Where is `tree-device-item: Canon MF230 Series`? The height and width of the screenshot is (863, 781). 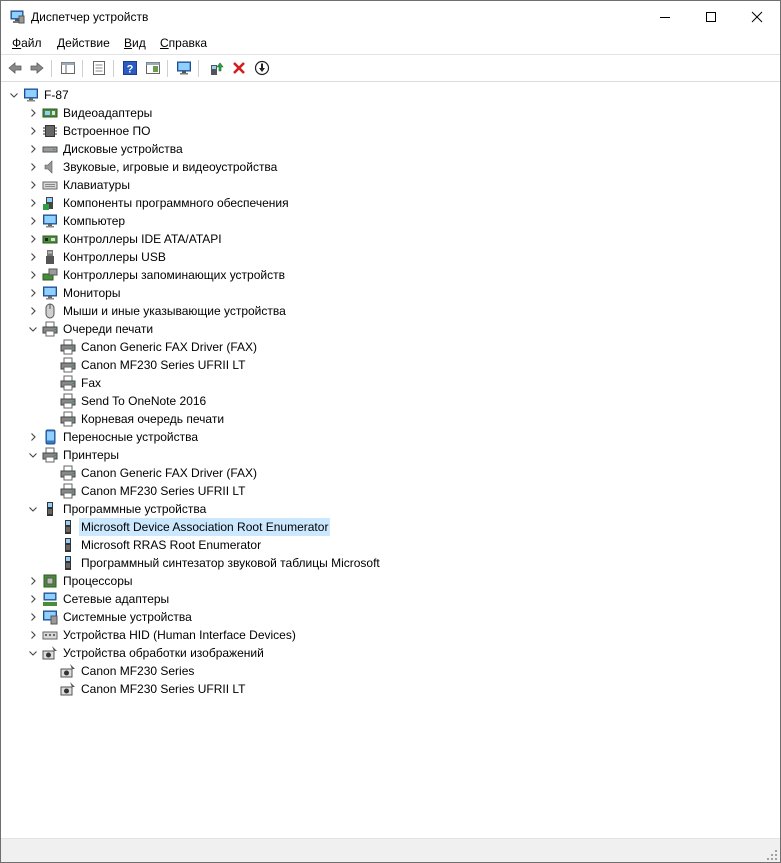 tree-device-item: Canon MF230 Series is located at coordinates (128, 671).